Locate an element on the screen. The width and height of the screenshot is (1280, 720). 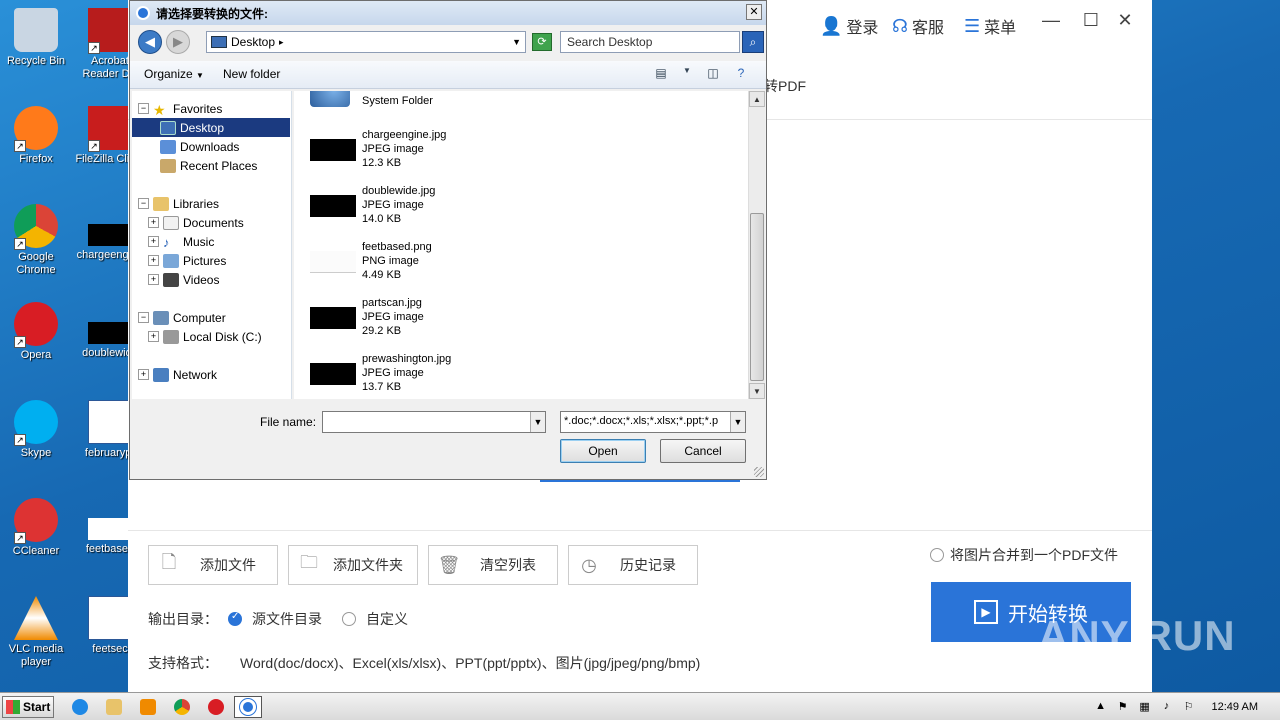
scroll-down-icon: ▼ is located at coordinates (757, 391).